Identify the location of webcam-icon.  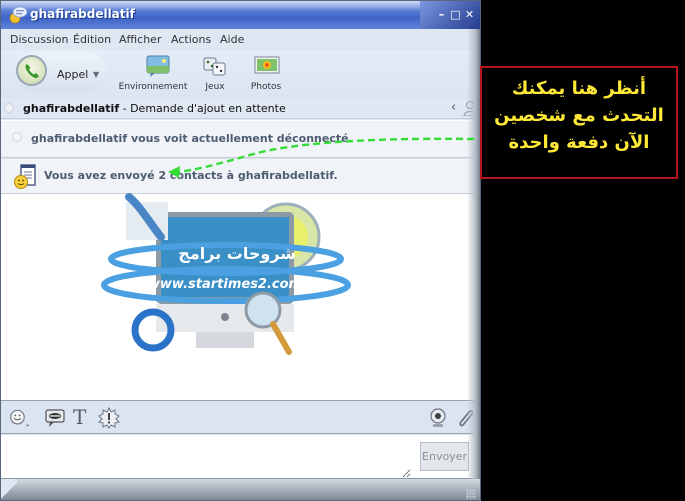
(438, 418).